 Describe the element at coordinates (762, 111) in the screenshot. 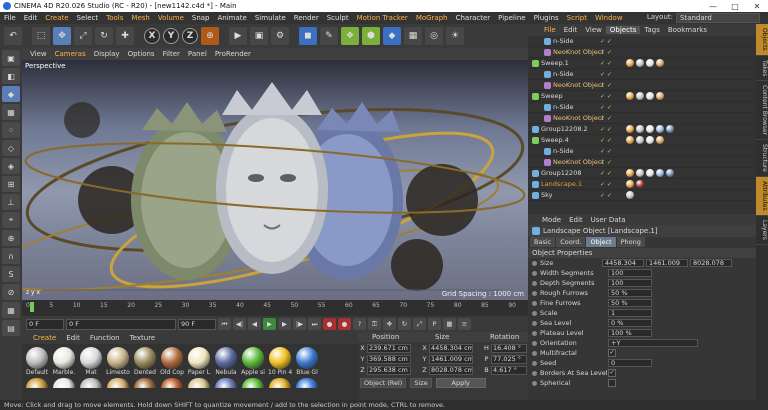

I see `side-tab-content-browser: Content Browser` at that location.